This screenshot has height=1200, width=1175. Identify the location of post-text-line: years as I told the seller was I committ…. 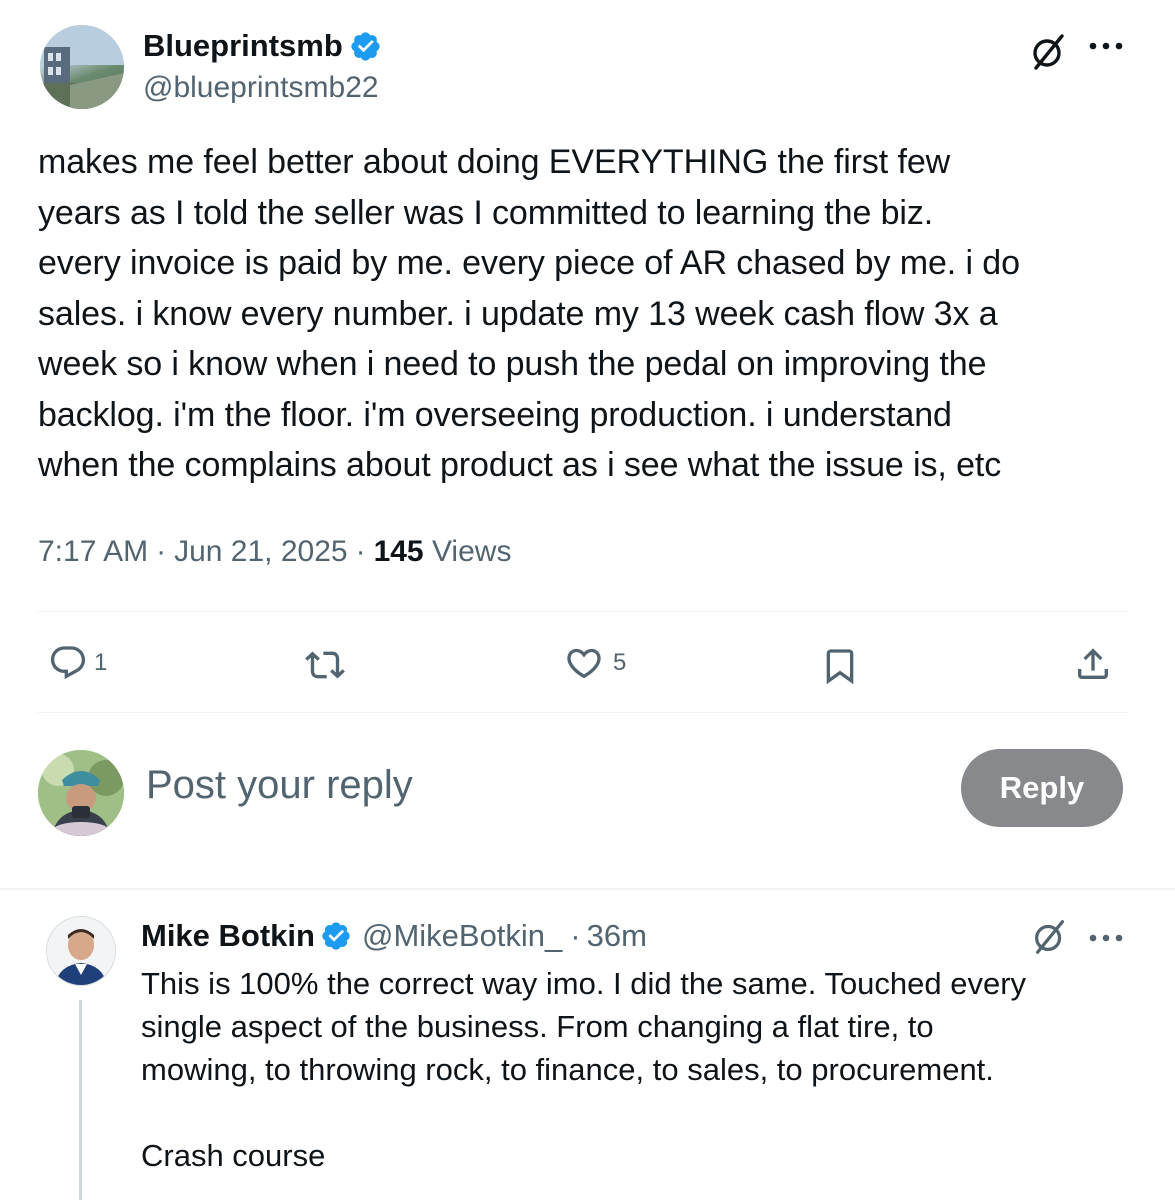
(486, 212).